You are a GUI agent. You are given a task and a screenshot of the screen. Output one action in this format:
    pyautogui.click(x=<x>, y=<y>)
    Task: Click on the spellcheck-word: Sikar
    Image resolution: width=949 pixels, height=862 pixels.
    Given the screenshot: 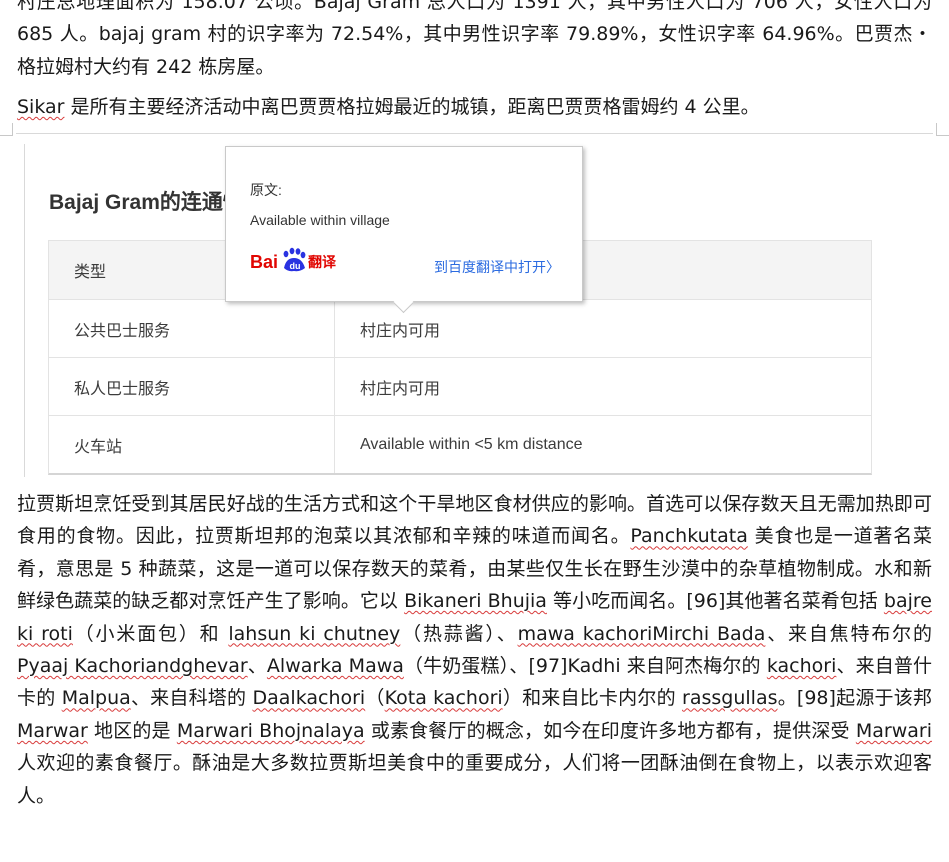 What is the action you would take?
    pyautogui.click(x=40, y=107)
    